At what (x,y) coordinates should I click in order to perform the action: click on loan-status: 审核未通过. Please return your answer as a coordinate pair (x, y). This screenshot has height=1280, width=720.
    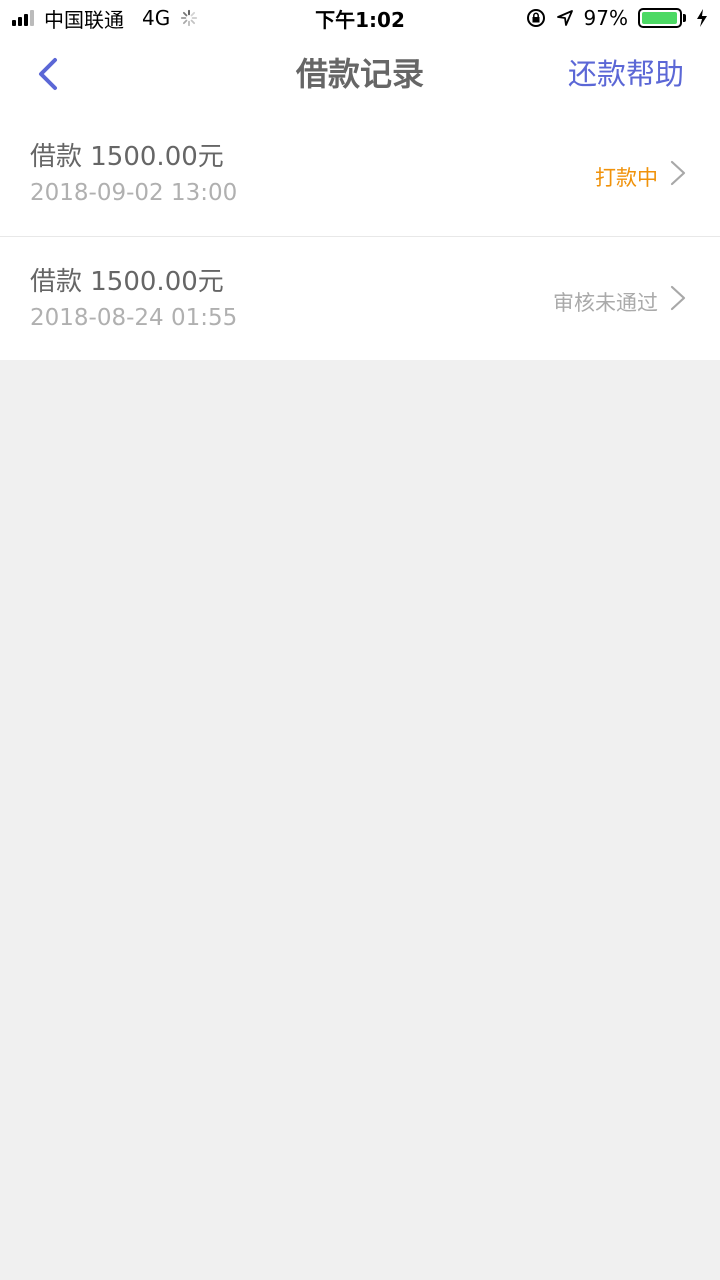
    Looking at the image, I should click on (605, 303).